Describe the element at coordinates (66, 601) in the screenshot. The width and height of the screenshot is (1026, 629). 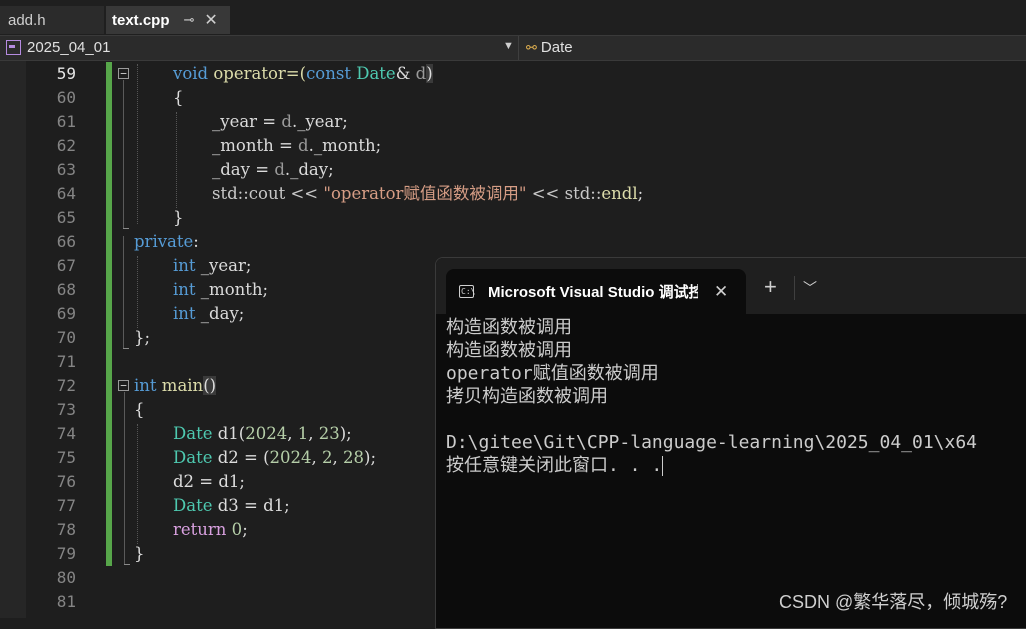
I see `line-number: 81` at that location.